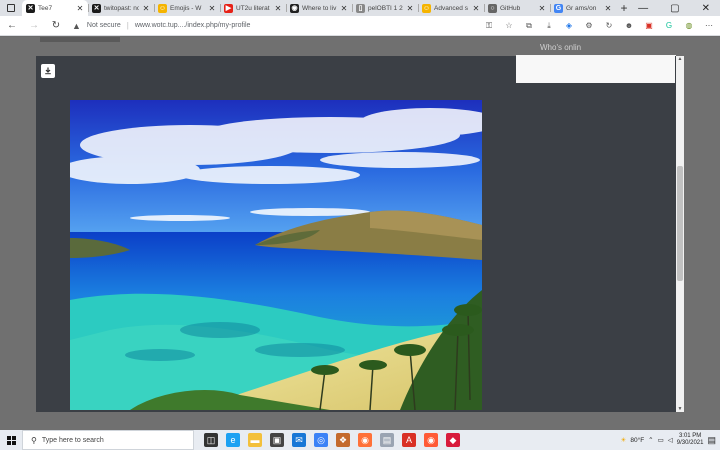 This screenshot has width=720, height=450. I want to click on acrobat-icon: A, so click(409, 440).